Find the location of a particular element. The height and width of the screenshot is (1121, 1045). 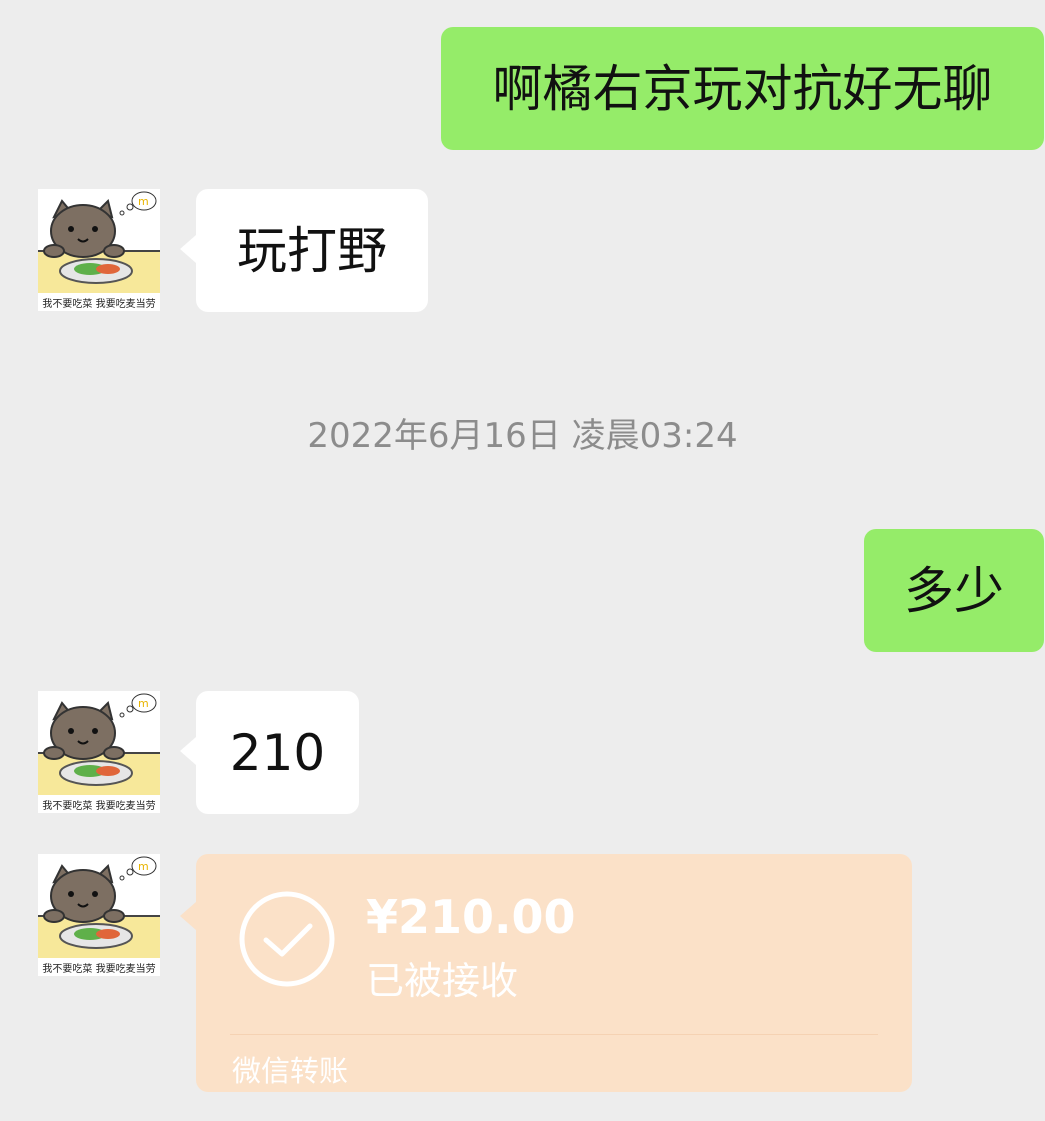

transfer-label: 微信转账 is located at coordinates (290, 1071).